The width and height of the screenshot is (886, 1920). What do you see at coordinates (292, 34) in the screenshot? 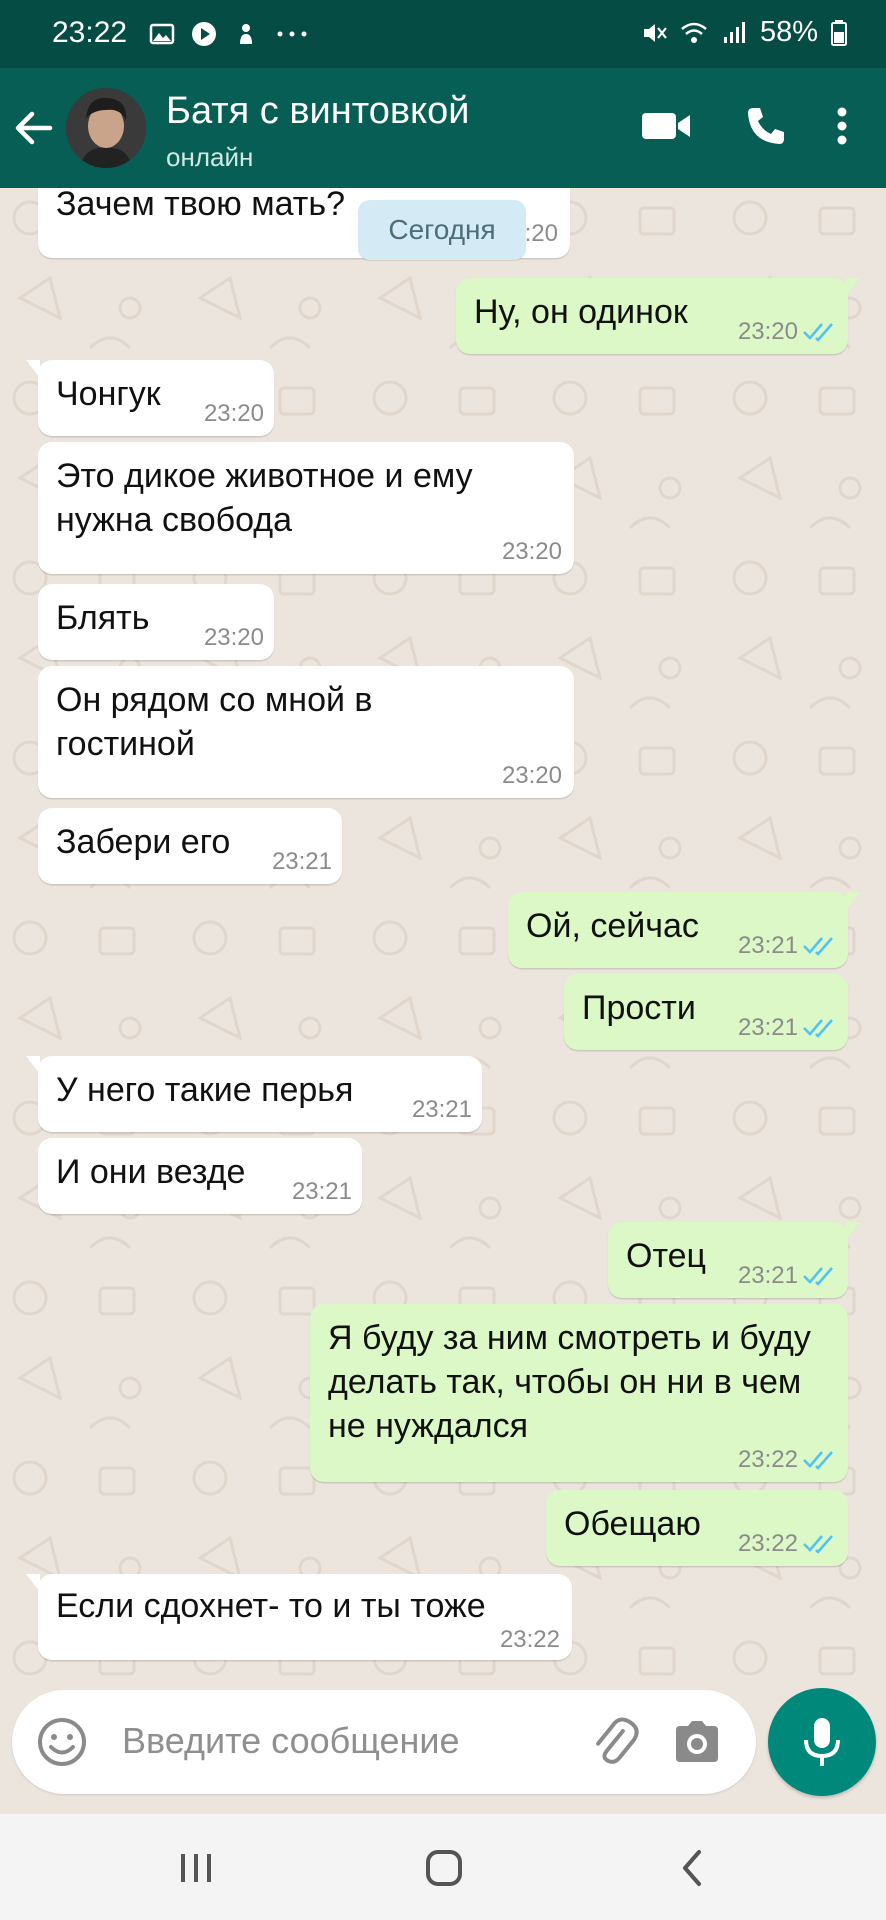
I see `more-dots-icon` at bounding box center [292, 34].